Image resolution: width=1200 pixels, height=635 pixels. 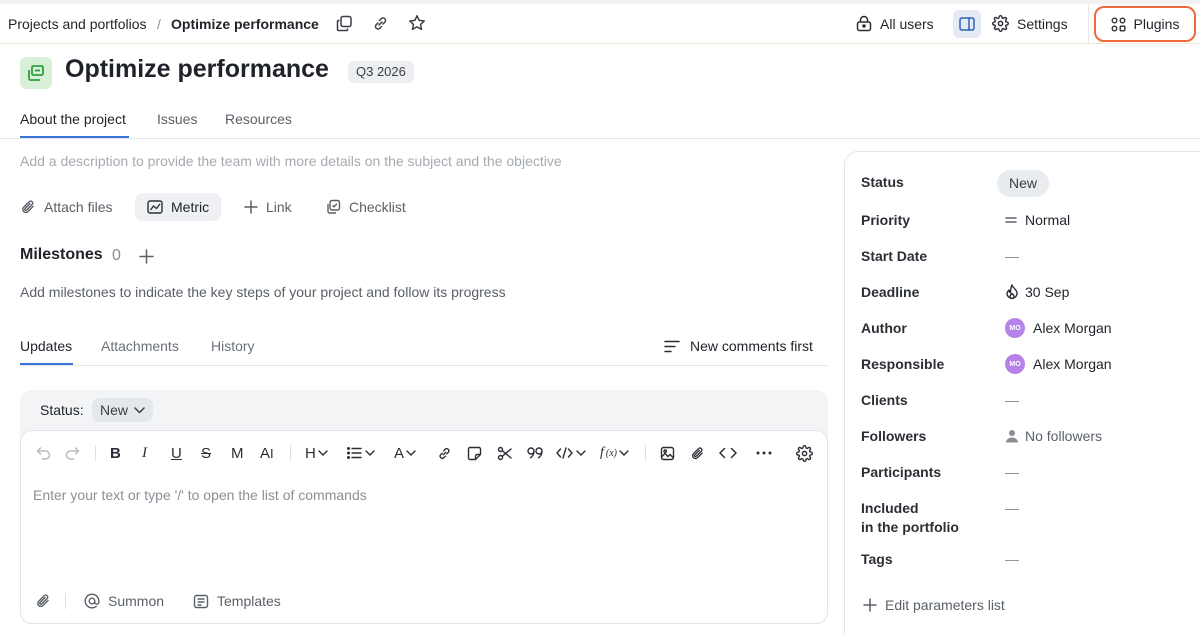 I want to click on priority-value: Normal, so click(x=1037, y=220).